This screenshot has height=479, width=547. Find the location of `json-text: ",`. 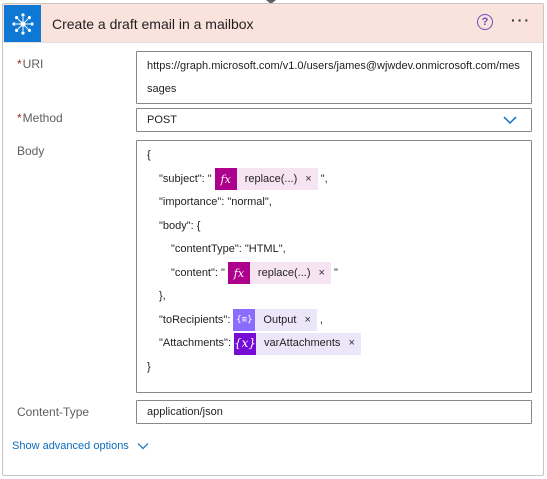

json-text: ", is located at coordinates (324, 178).